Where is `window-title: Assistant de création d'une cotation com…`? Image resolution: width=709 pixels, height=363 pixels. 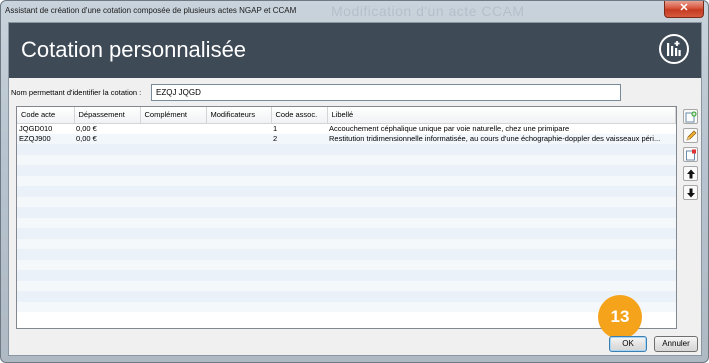 window-title: Assistant de création d'une cotation com… is located at coordinates (151, 10).